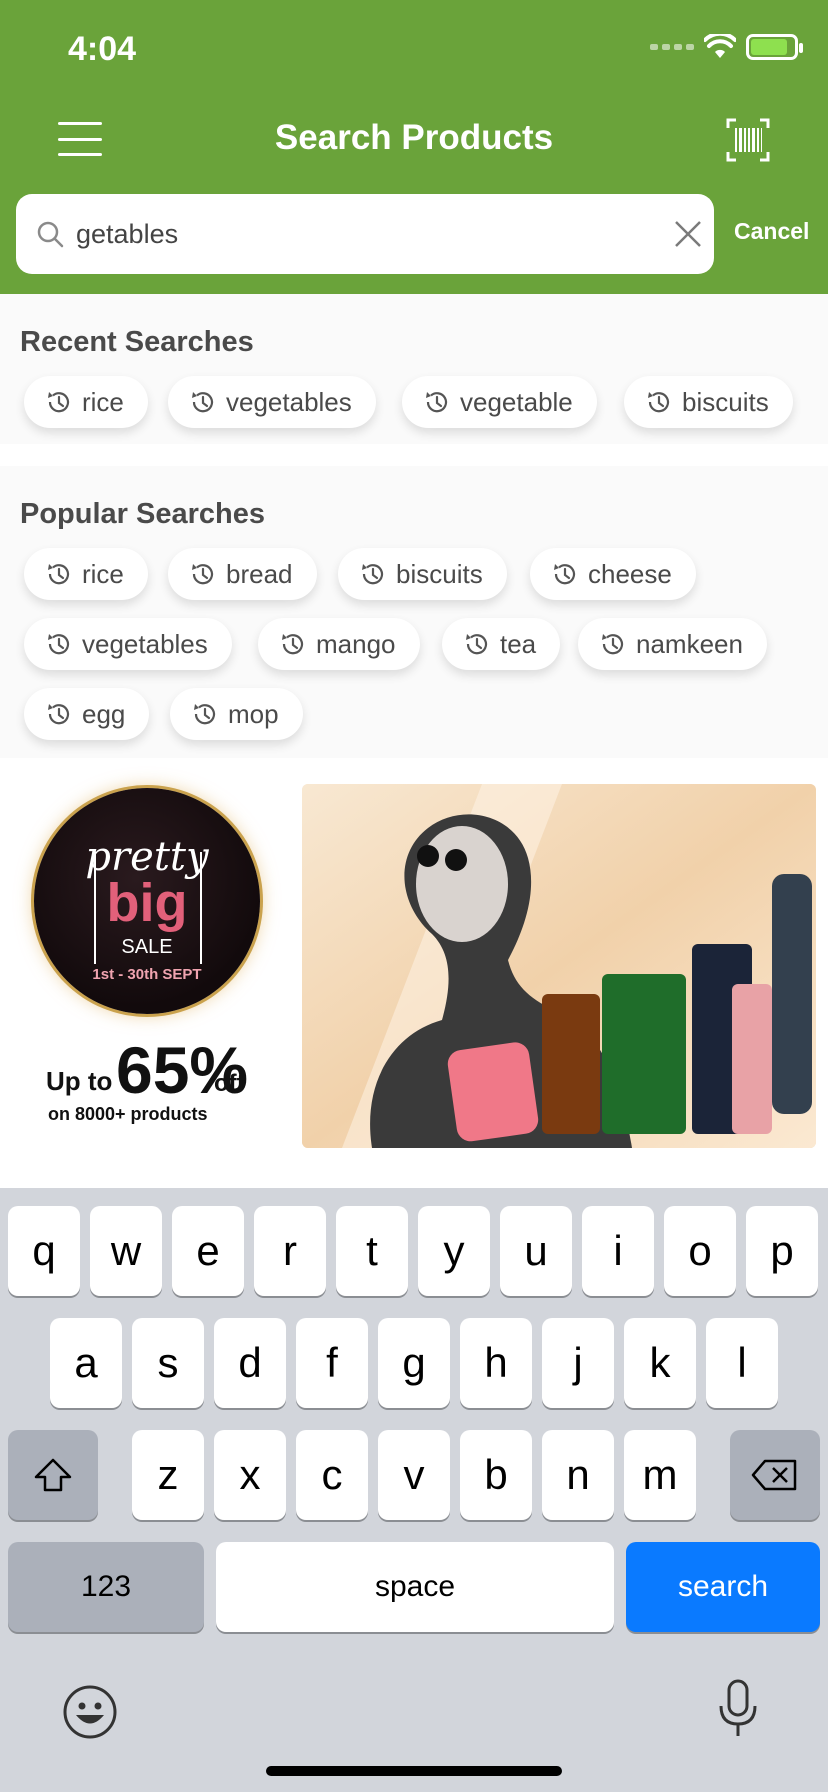  What do you see at coordinates (496, 1475) in the screenshot?
I see `key-b: b` at bounding box center [496, 1475].